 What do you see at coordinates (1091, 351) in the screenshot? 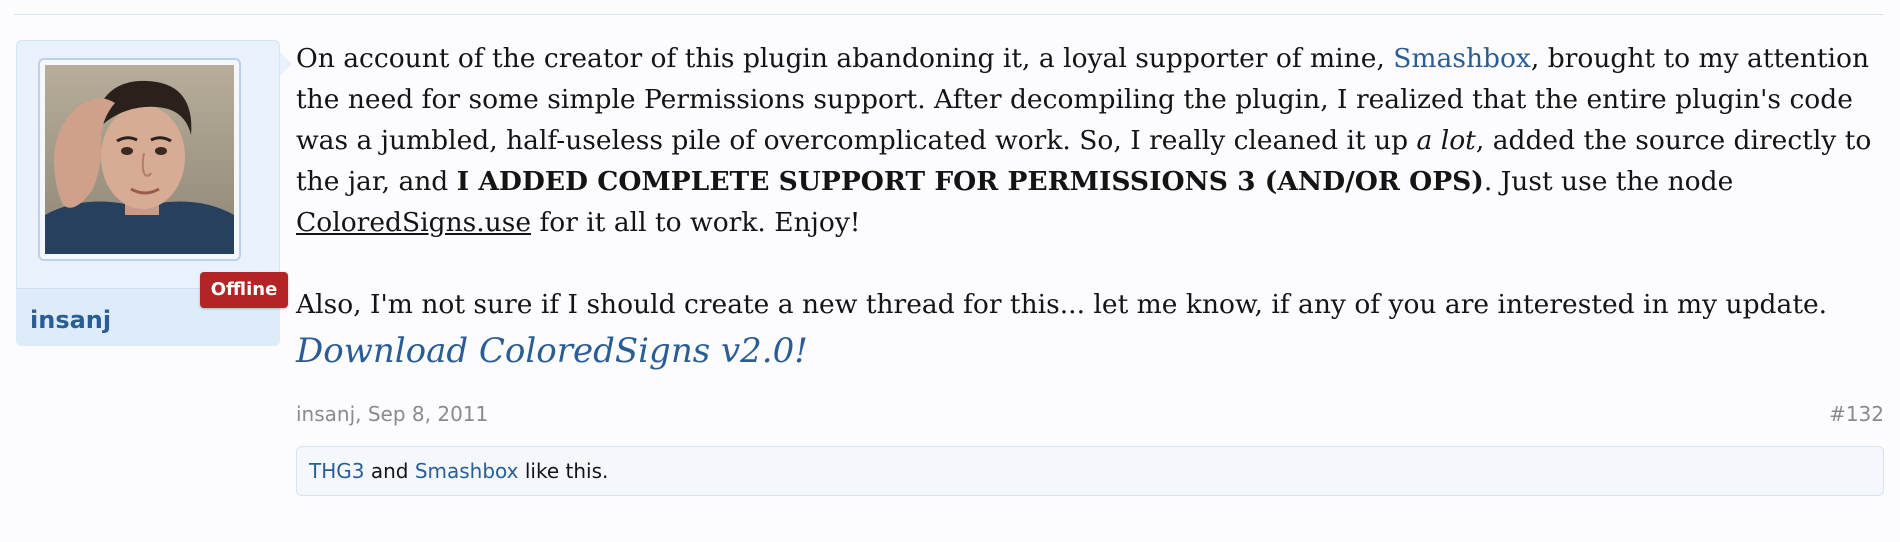
I see `download-link: Download ColoredSigns v2.0!` at bounding box center [1091, 351].